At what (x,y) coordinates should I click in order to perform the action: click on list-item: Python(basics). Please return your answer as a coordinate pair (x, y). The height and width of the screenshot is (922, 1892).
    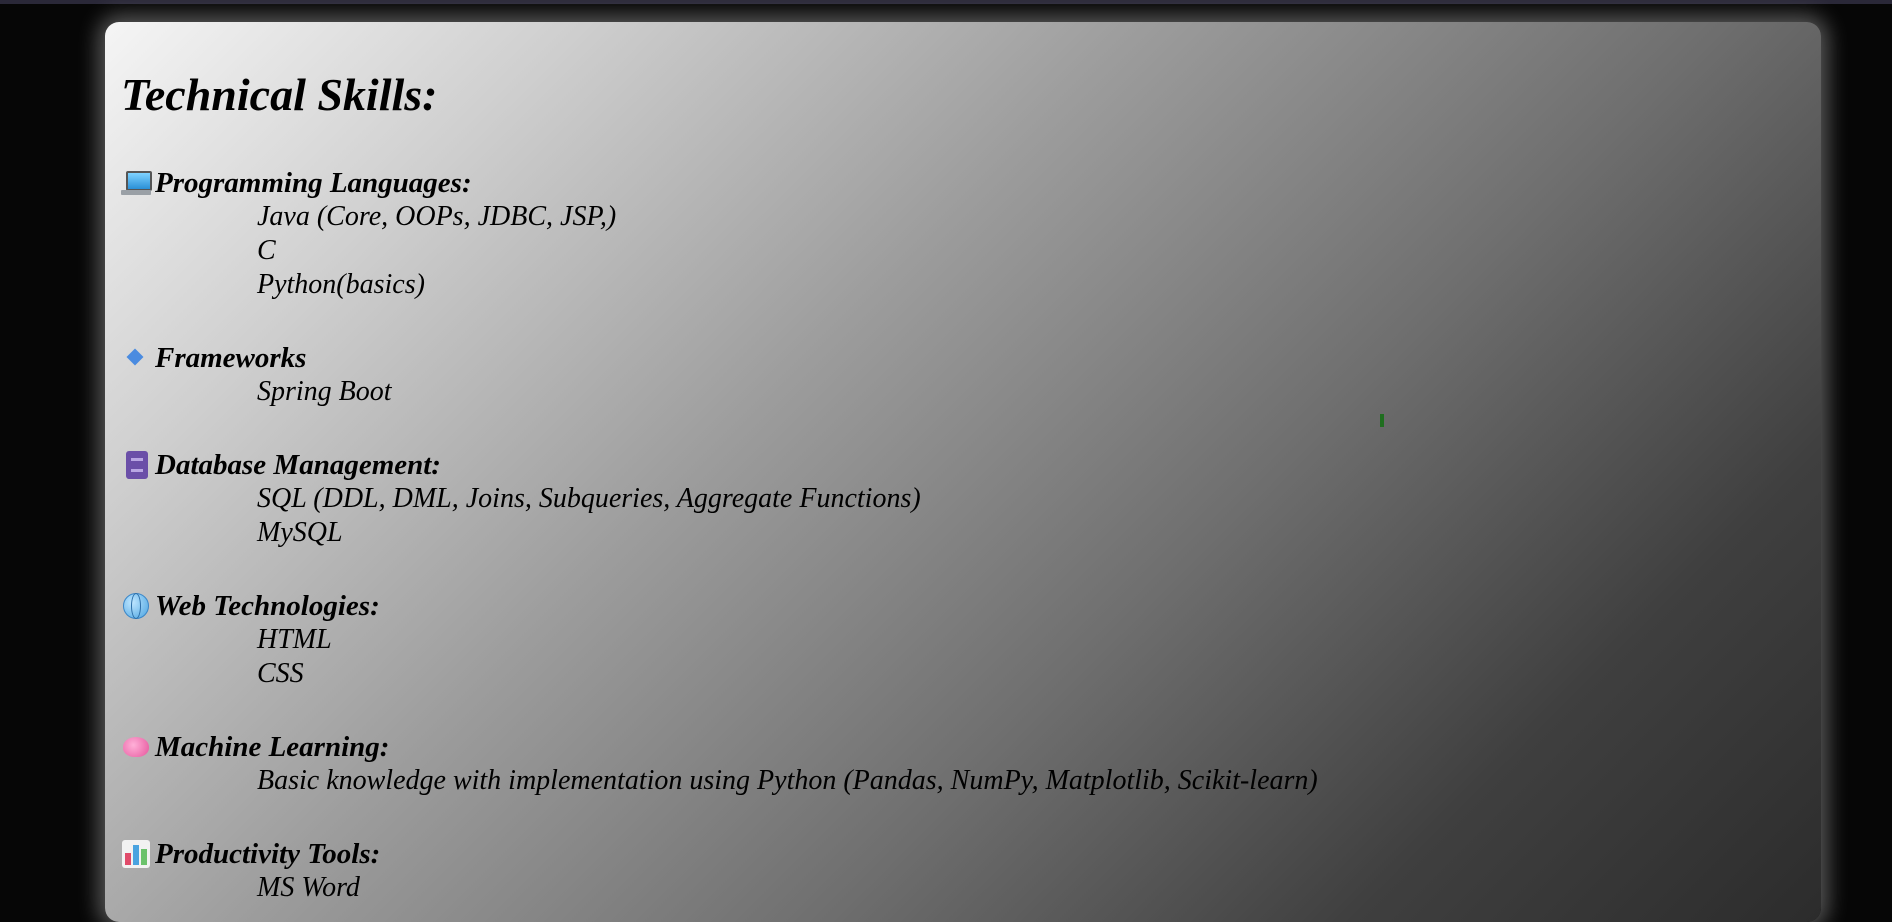
    Looking at the image, I should click on (341, 284).